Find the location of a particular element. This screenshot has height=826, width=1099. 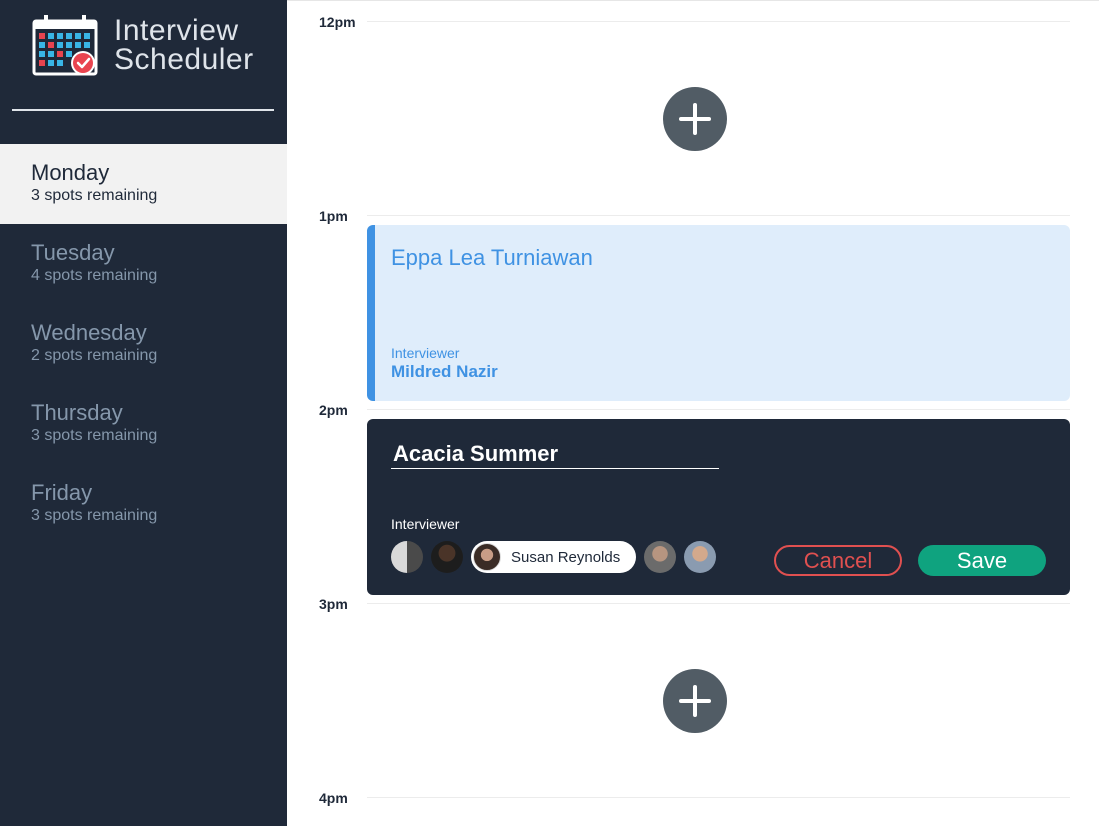

calendar-check-icon is located at coordinates (65, 45).